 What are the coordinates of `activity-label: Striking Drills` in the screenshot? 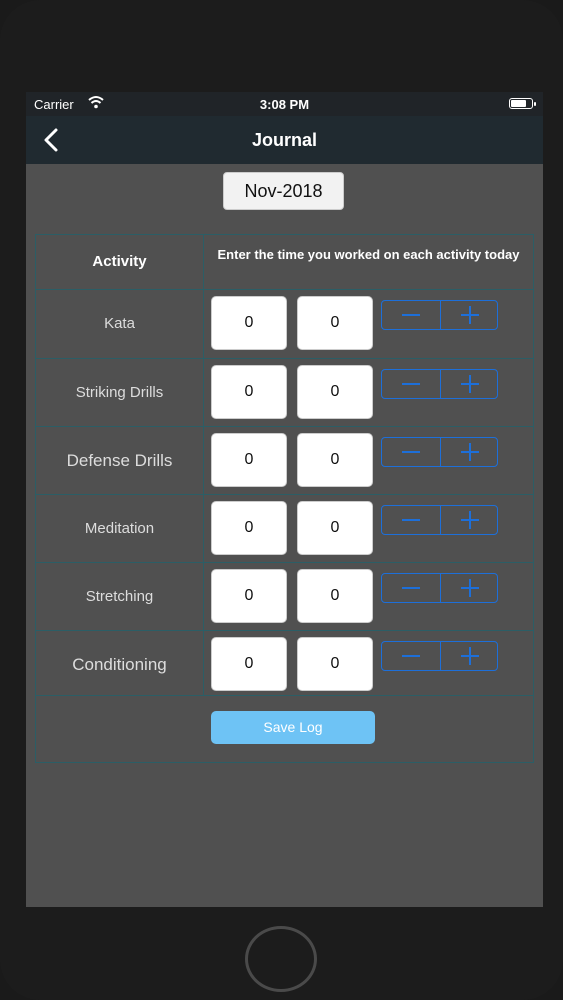 It's located at (119, 392).